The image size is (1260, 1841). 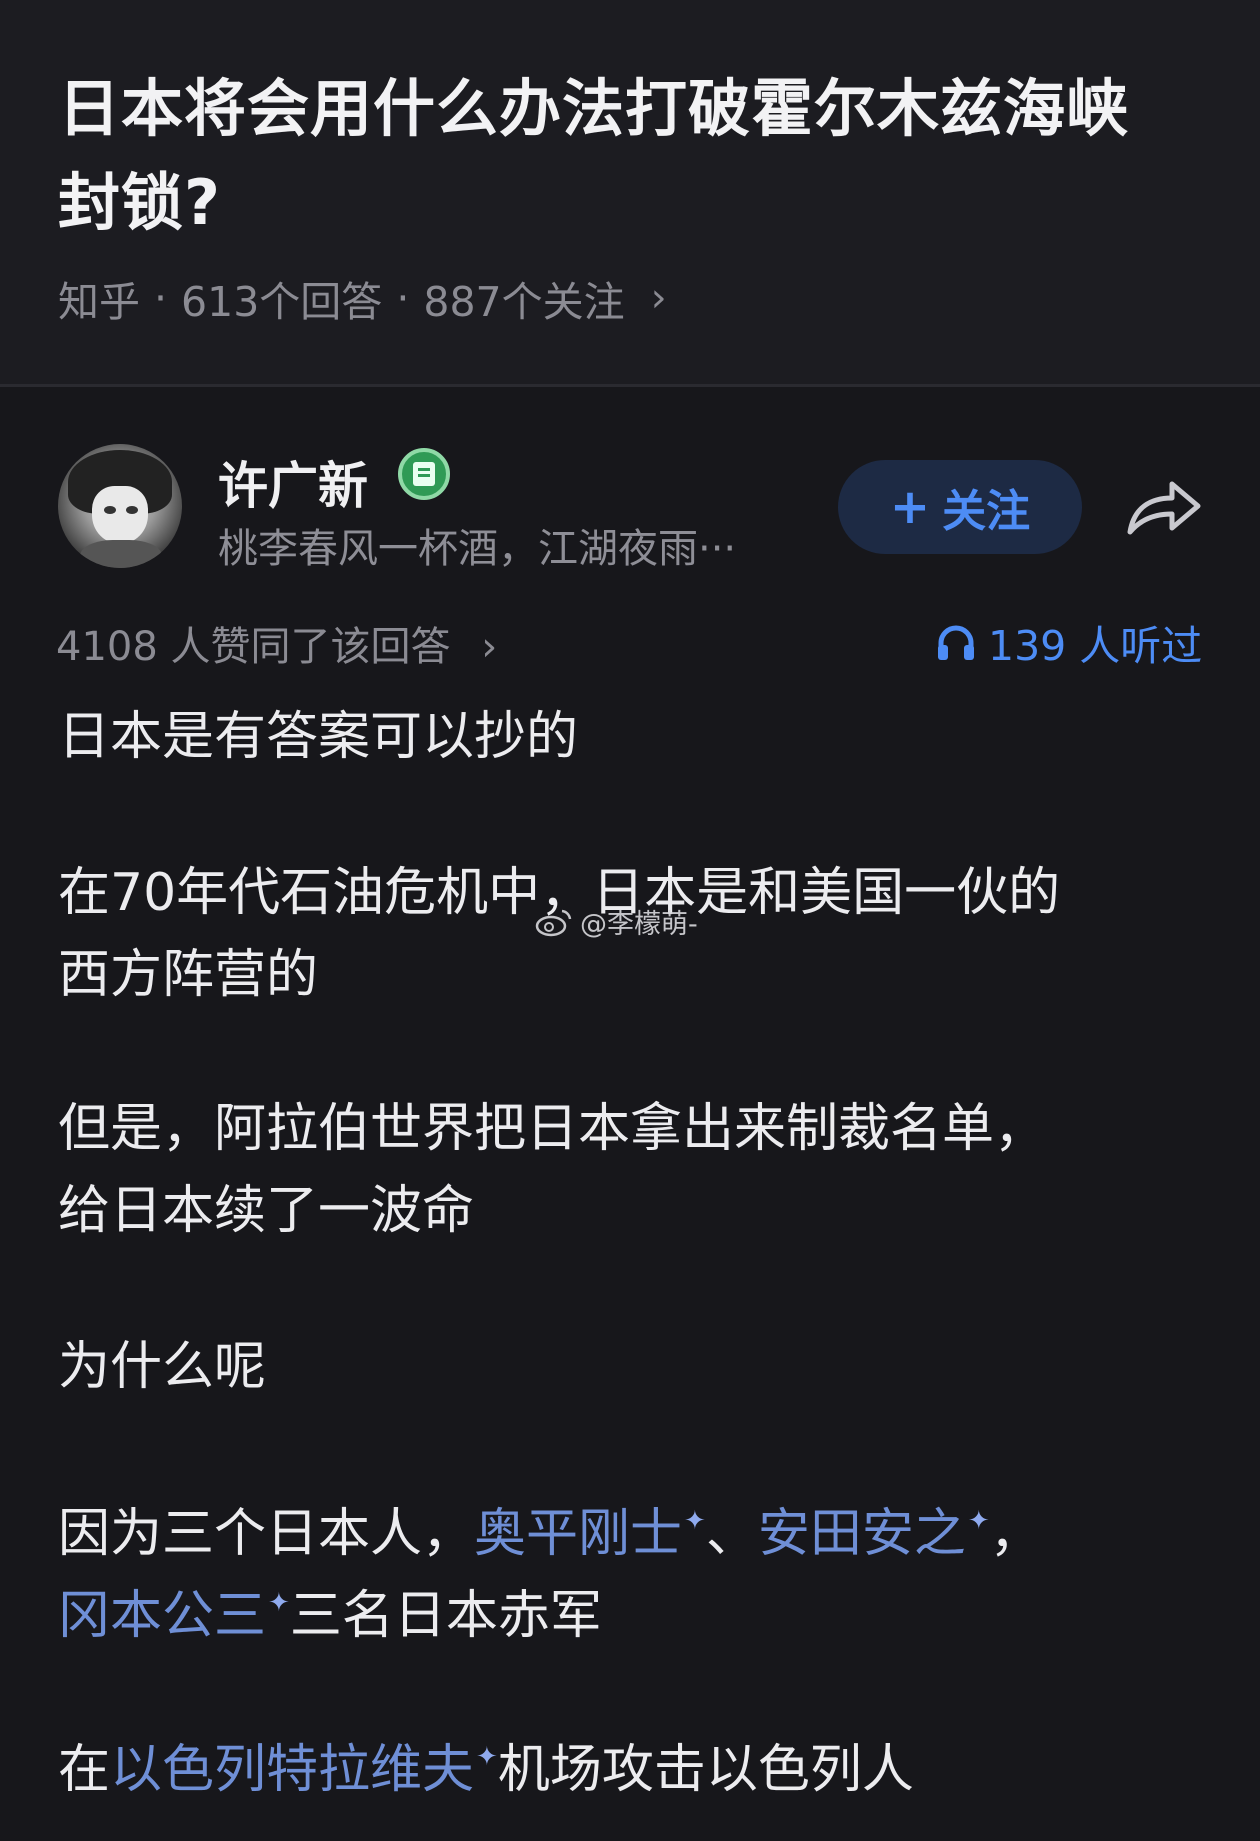 I want to click on answer-paragraph: 西方阵营的, so click(x=188, y=975).